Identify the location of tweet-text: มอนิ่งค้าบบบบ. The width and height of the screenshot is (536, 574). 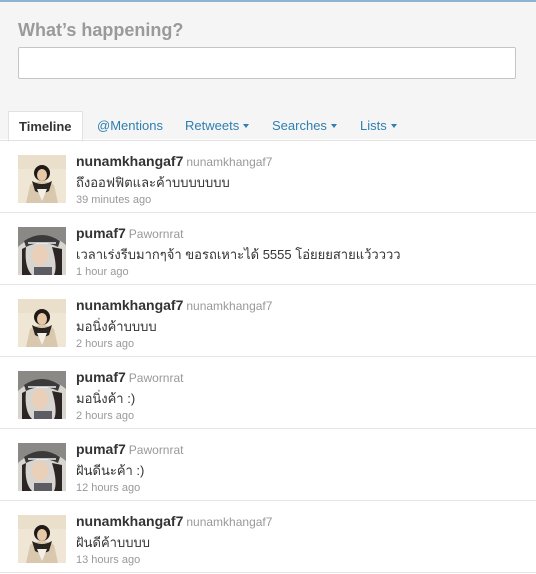
(116, 326).